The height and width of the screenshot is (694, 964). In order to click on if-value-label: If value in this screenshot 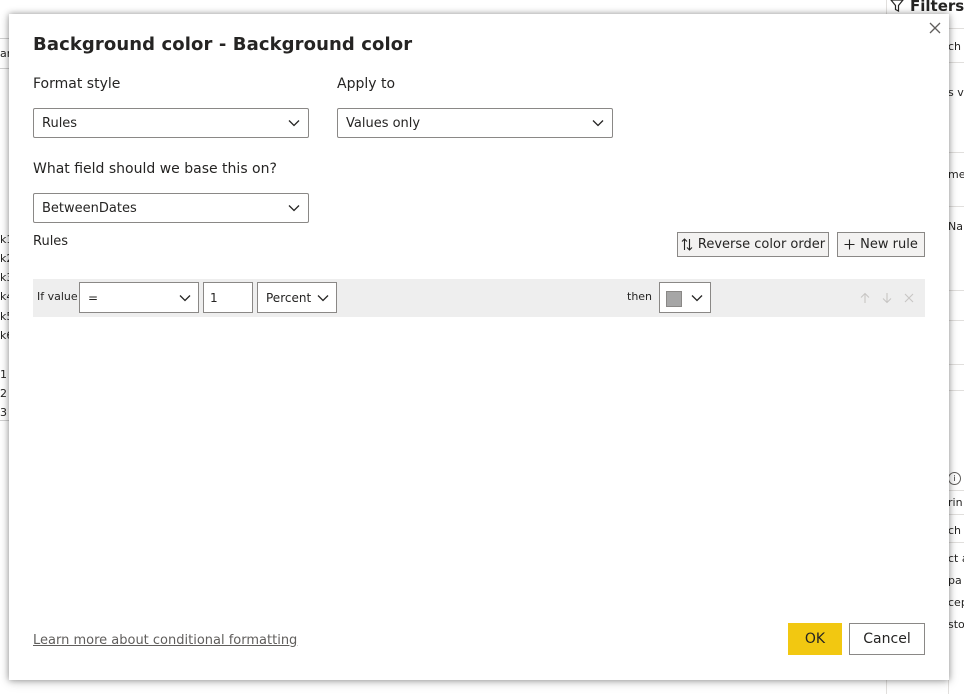, I will do `click(57, 296)`.